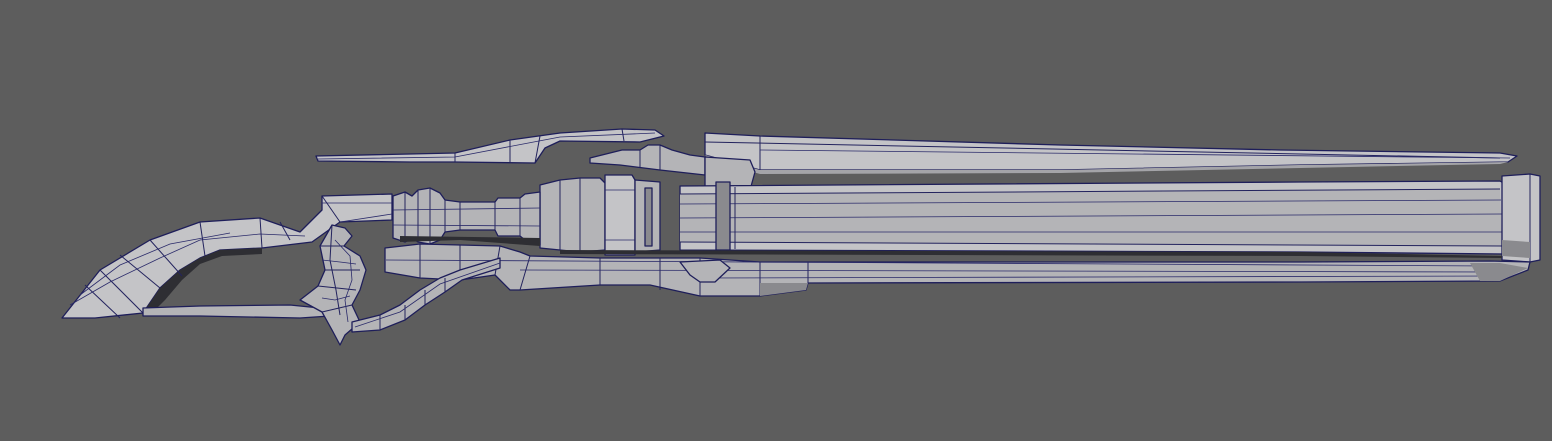 The width and height of the screenshot is (1552, 441). I want to click on top-blade, so click(916, 159).